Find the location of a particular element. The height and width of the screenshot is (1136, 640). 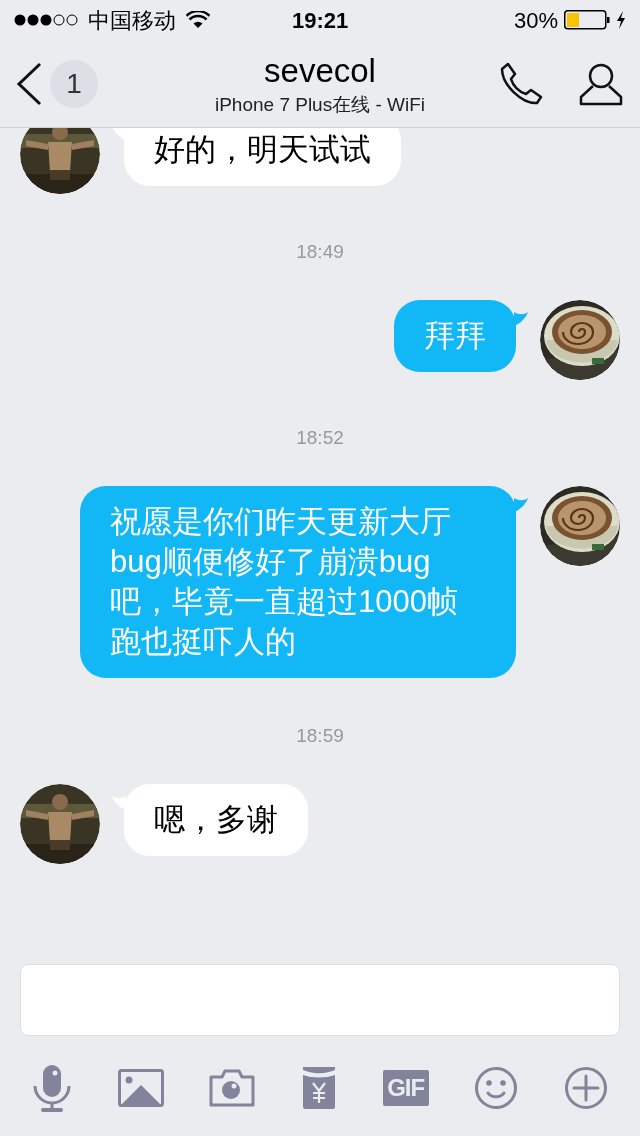

message-text: 嗯，多谢 is located at coordinates (216, 819).